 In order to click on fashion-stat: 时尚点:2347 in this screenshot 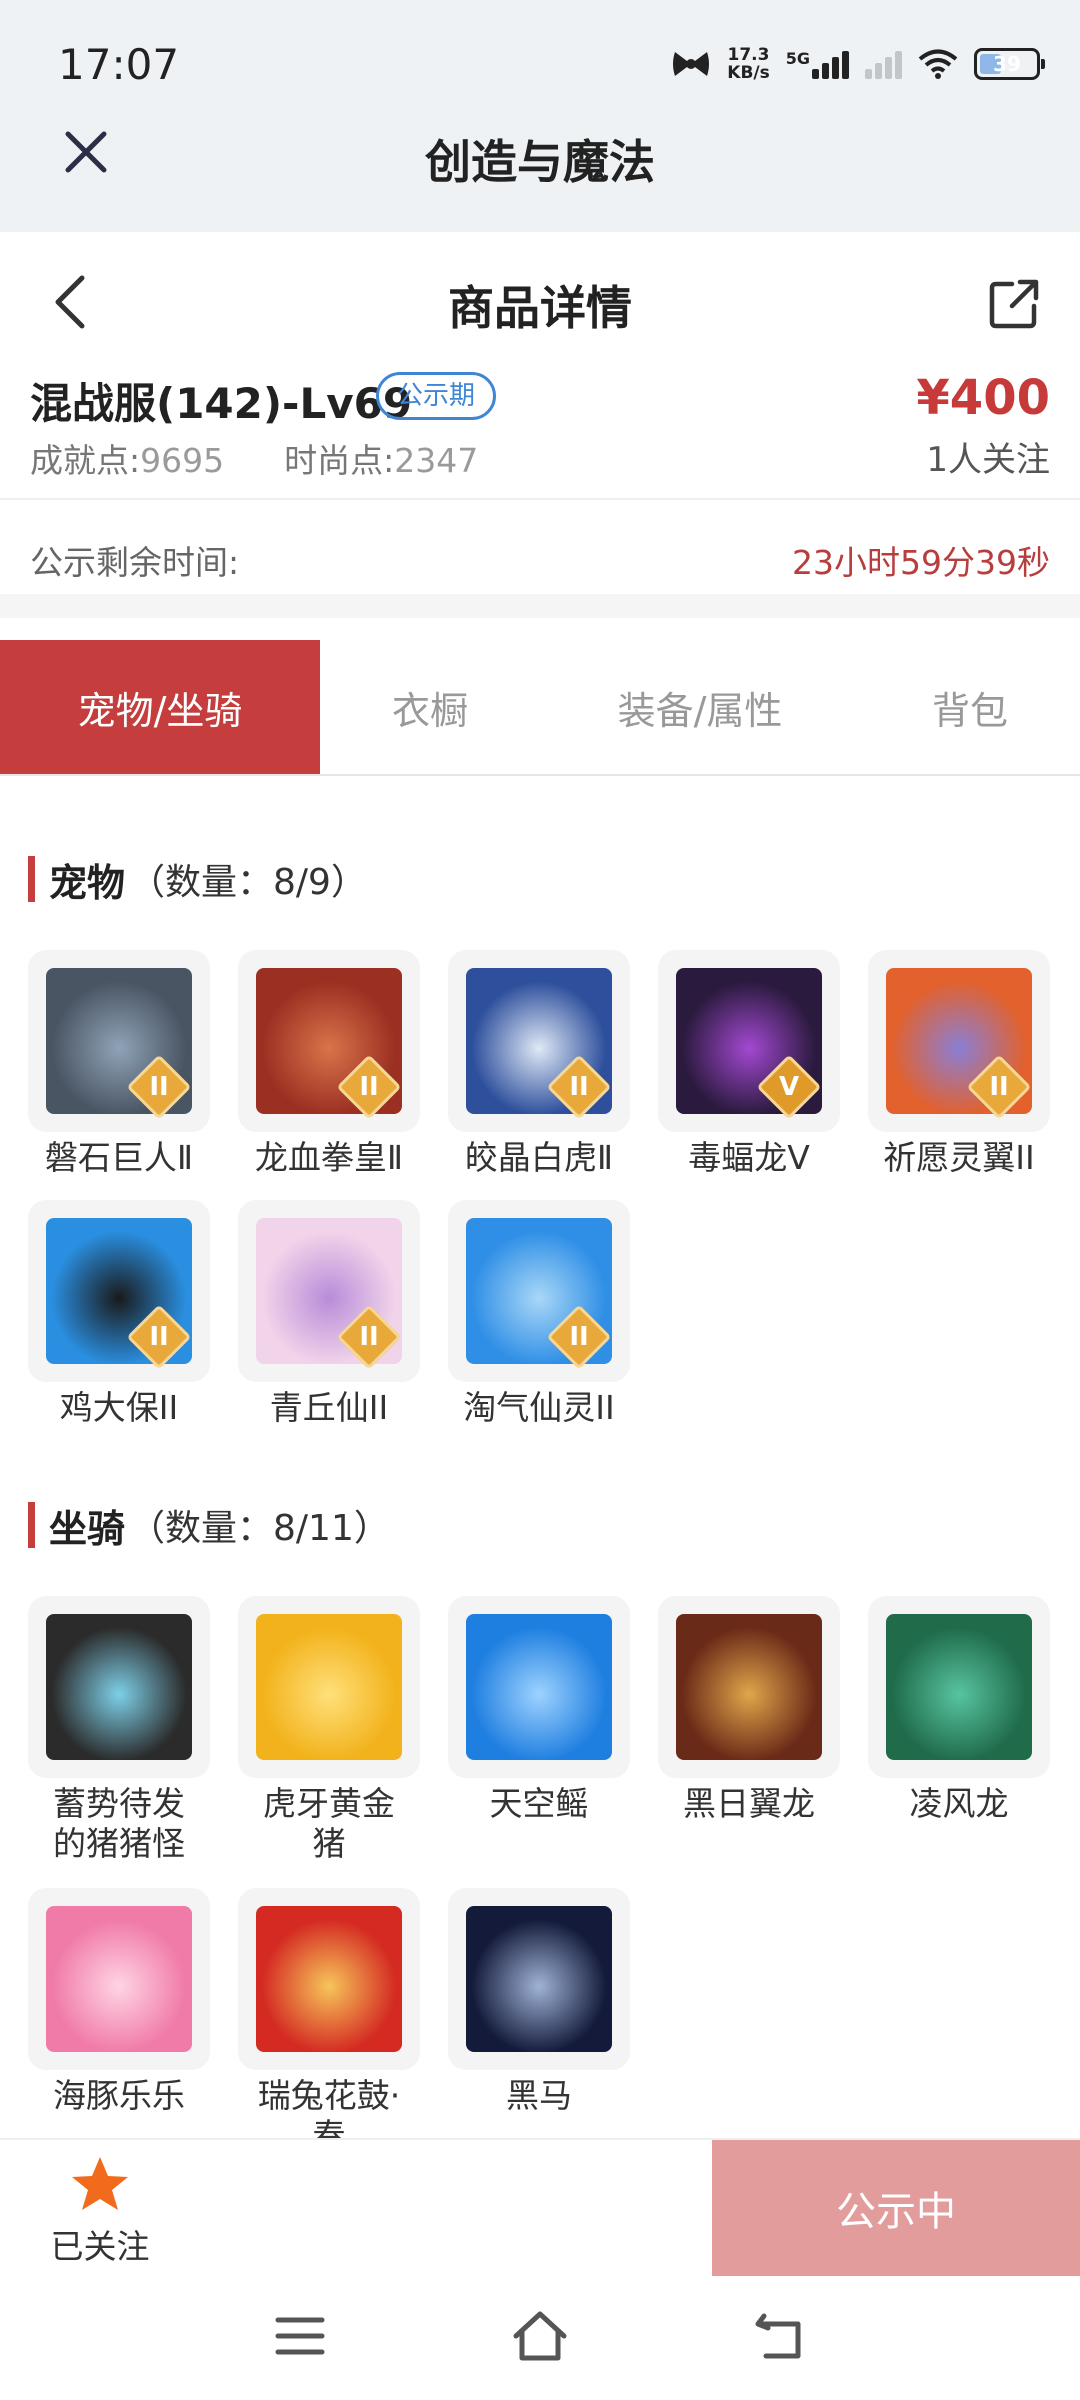, I will do `click(381, 458)`.